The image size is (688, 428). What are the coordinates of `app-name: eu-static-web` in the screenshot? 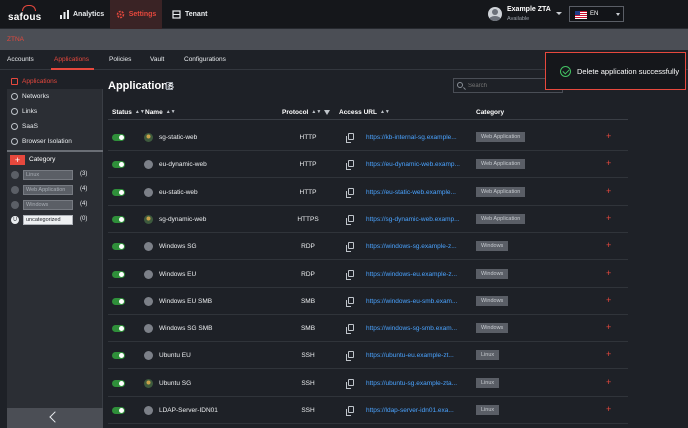 It's located at (178, 192).